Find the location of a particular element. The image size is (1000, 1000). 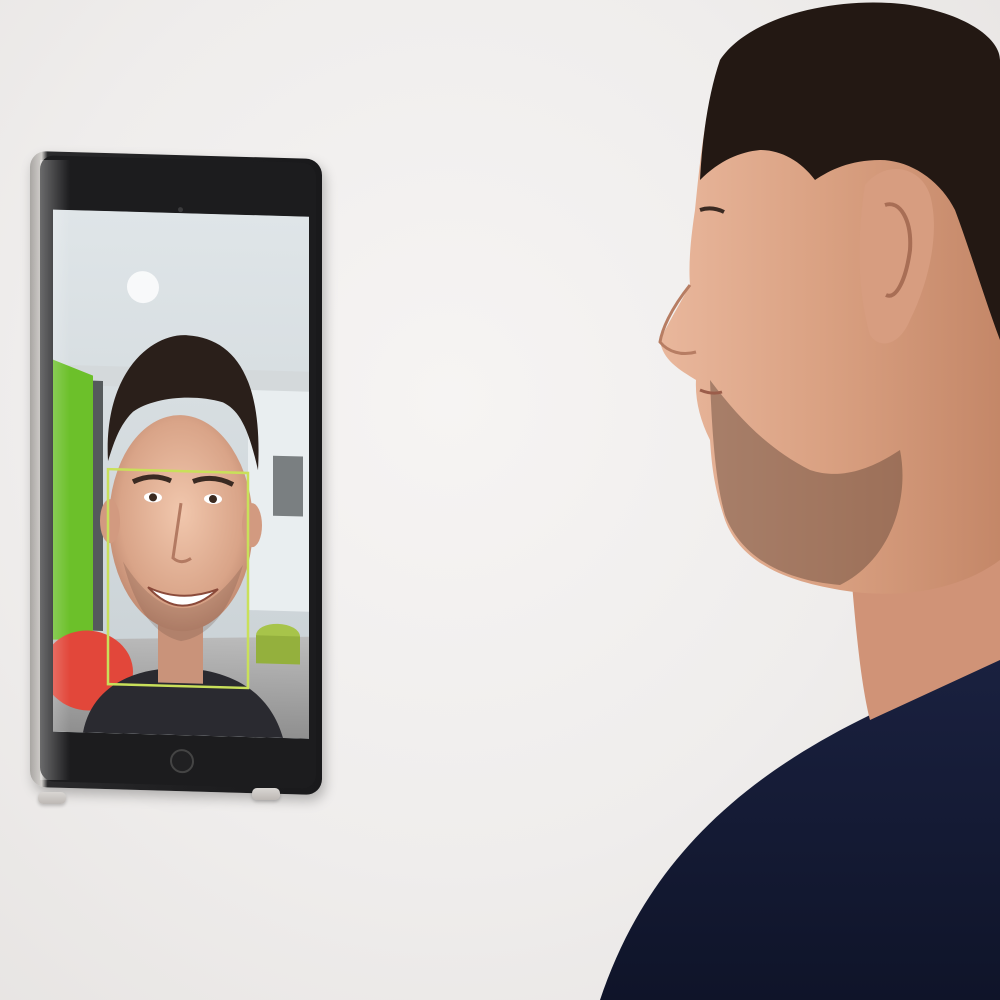

home-button-icon is located at coordinates (182, 761).